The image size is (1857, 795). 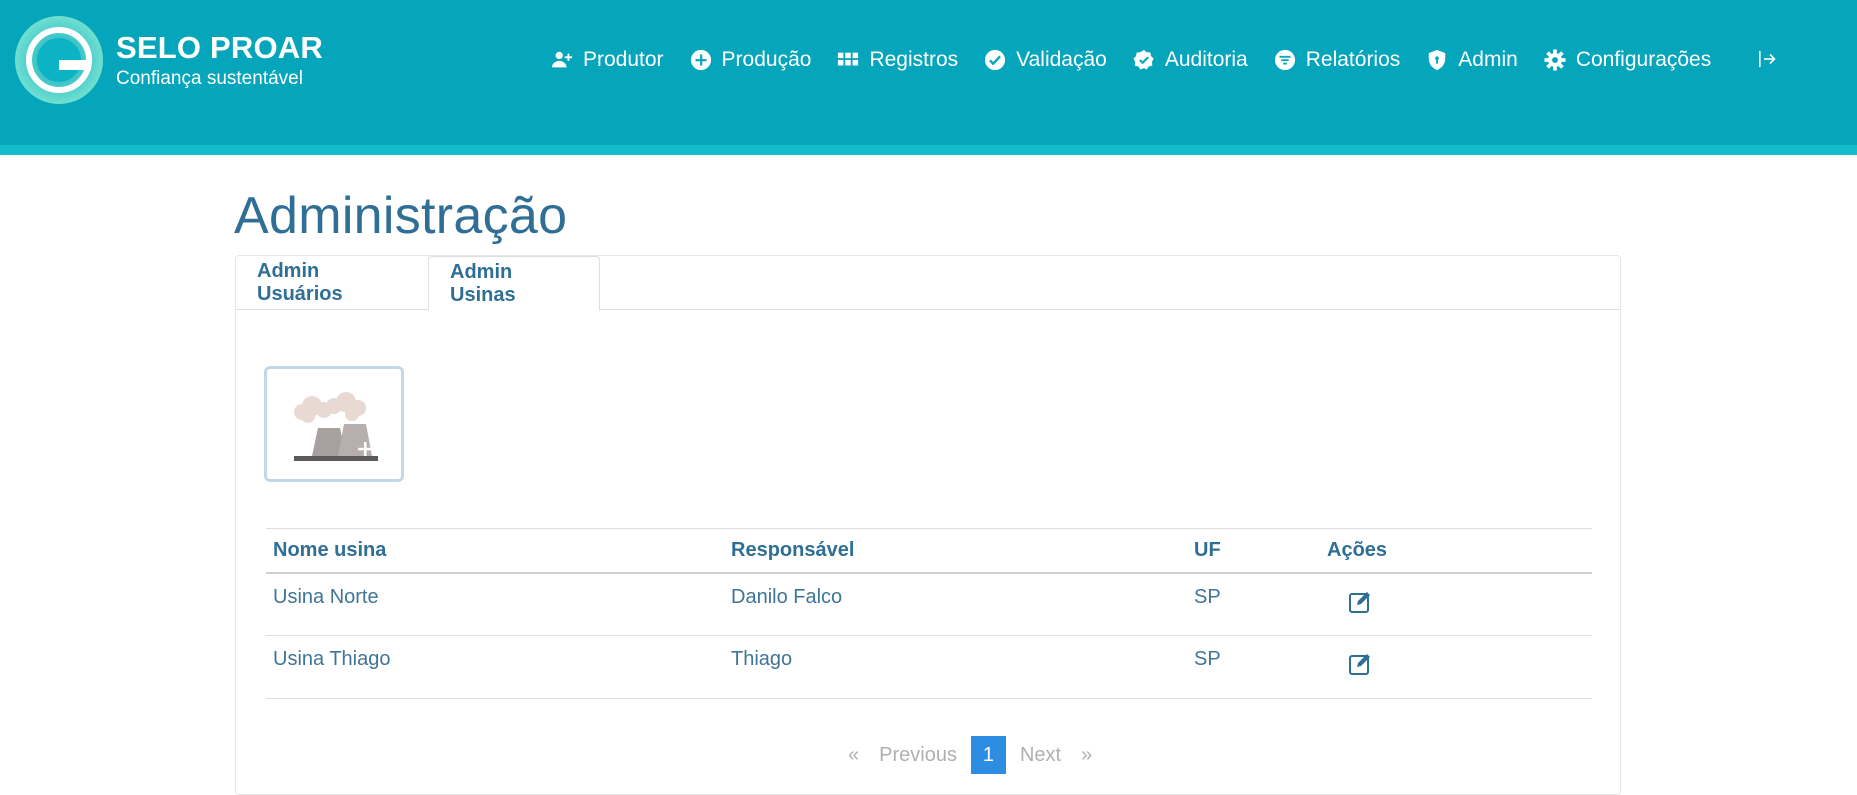 I want to click on nav-item-admin: Admin, so click(x=1471, y=60).